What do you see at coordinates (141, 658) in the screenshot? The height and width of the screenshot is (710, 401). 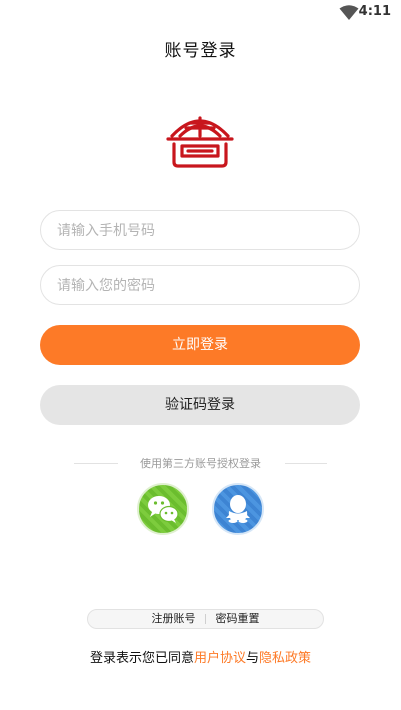 I see `agreement-prefix: 登录表示您已同意` at bounding box center [141, 658].